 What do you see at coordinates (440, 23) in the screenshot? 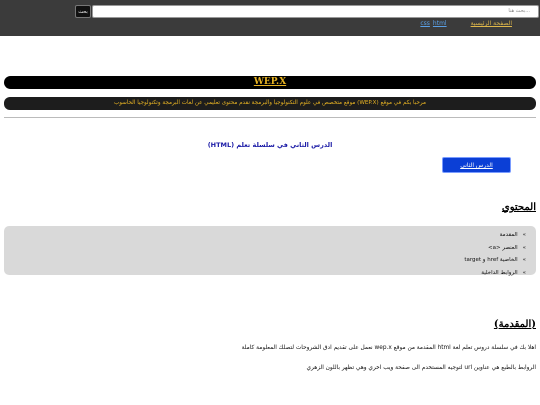
I see `nav-html-link: html` at bounding box center [440, 23].